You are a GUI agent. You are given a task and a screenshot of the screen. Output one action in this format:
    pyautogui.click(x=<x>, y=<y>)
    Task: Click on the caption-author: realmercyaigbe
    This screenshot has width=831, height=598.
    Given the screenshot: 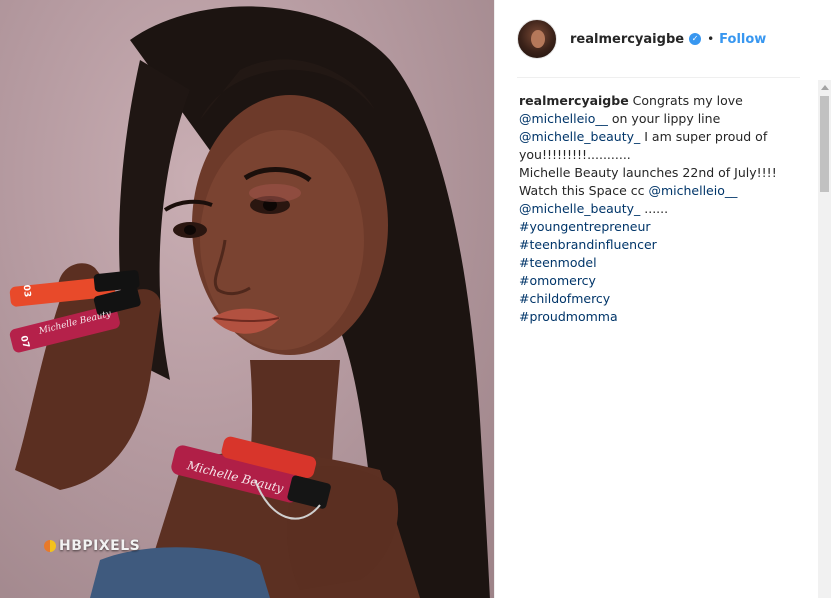 What is the action you would take?
    pyautogui.click(x=574, y=100)
    